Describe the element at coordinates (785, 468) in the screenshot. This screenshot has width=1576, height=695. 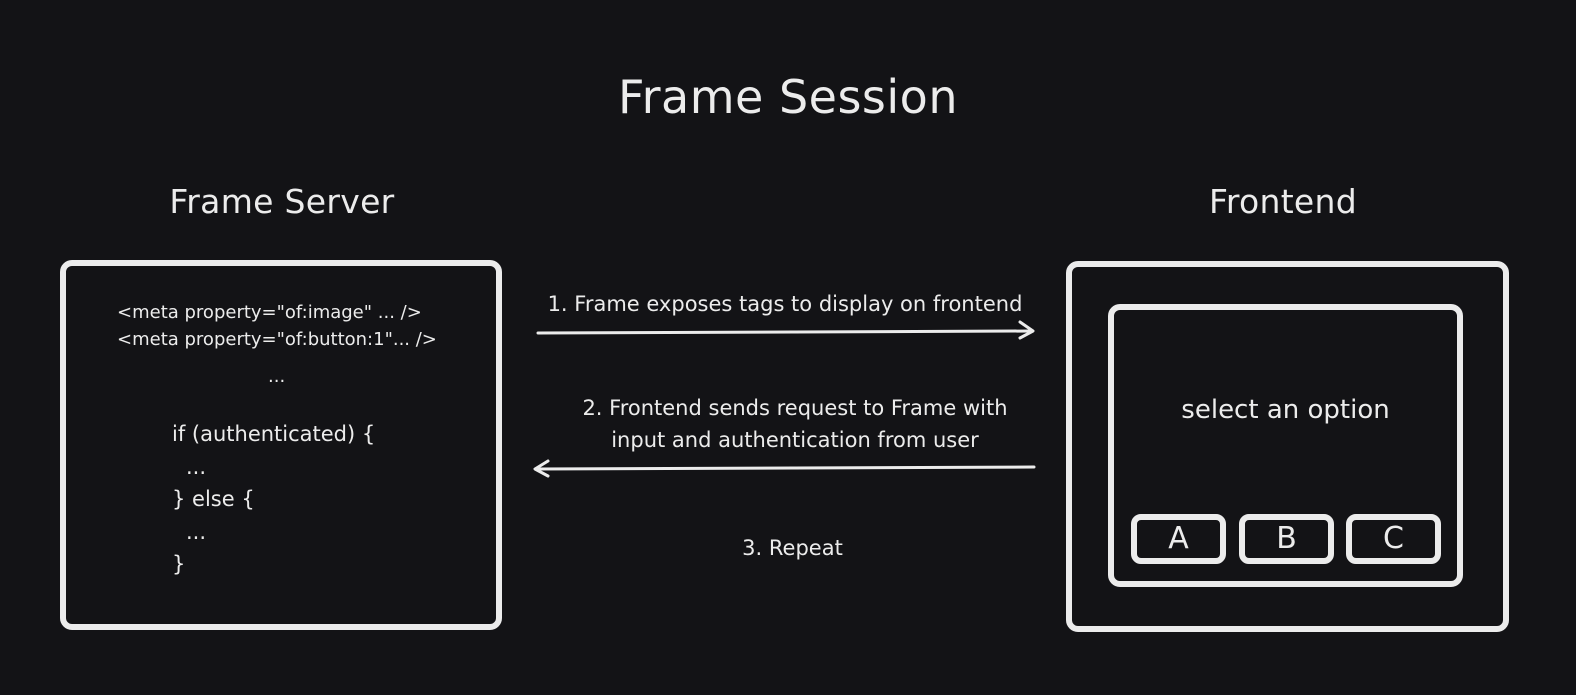
I see `arrow-frontend-to-server` at that location.